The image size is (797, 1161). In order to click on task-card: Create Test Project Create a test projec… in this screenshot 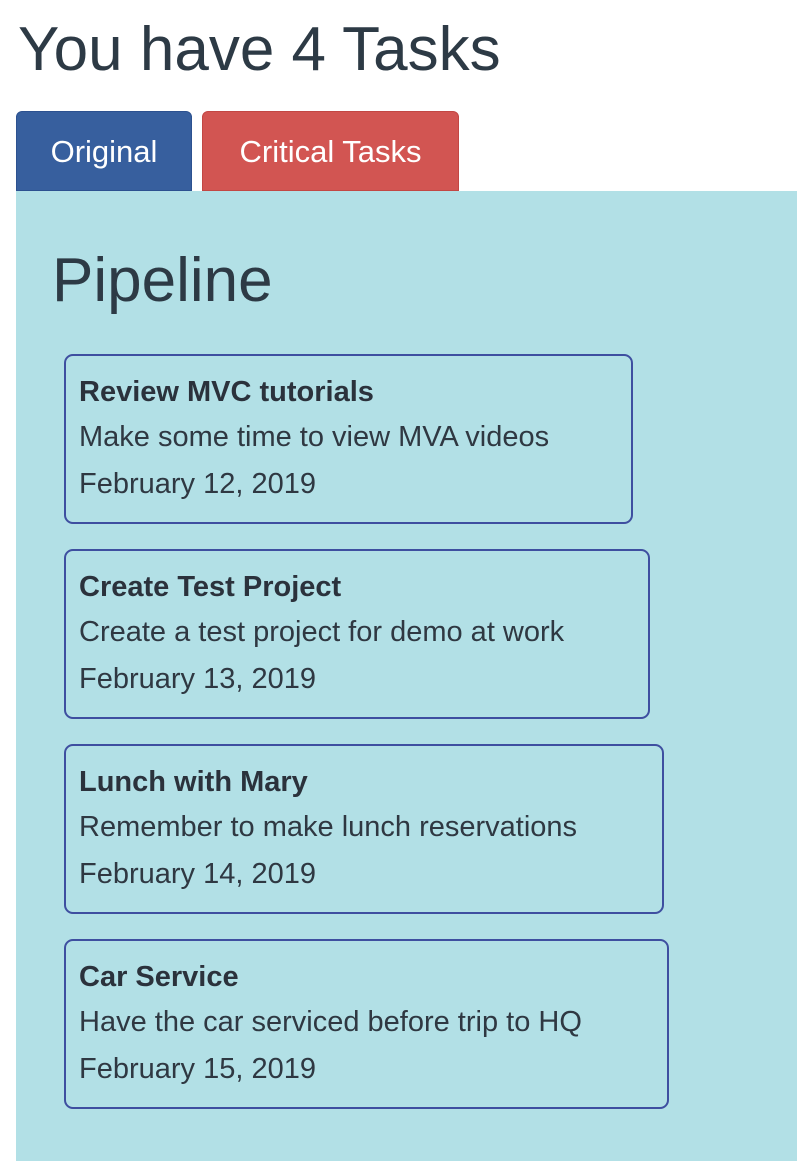, I will do `click(357, 634)`.